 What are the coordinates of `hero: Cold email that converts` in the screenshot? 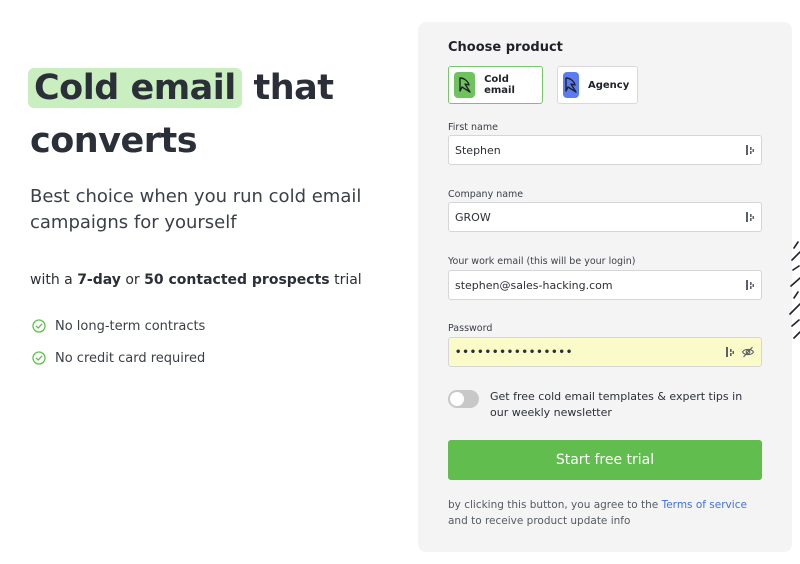 It's located at (214, 115).